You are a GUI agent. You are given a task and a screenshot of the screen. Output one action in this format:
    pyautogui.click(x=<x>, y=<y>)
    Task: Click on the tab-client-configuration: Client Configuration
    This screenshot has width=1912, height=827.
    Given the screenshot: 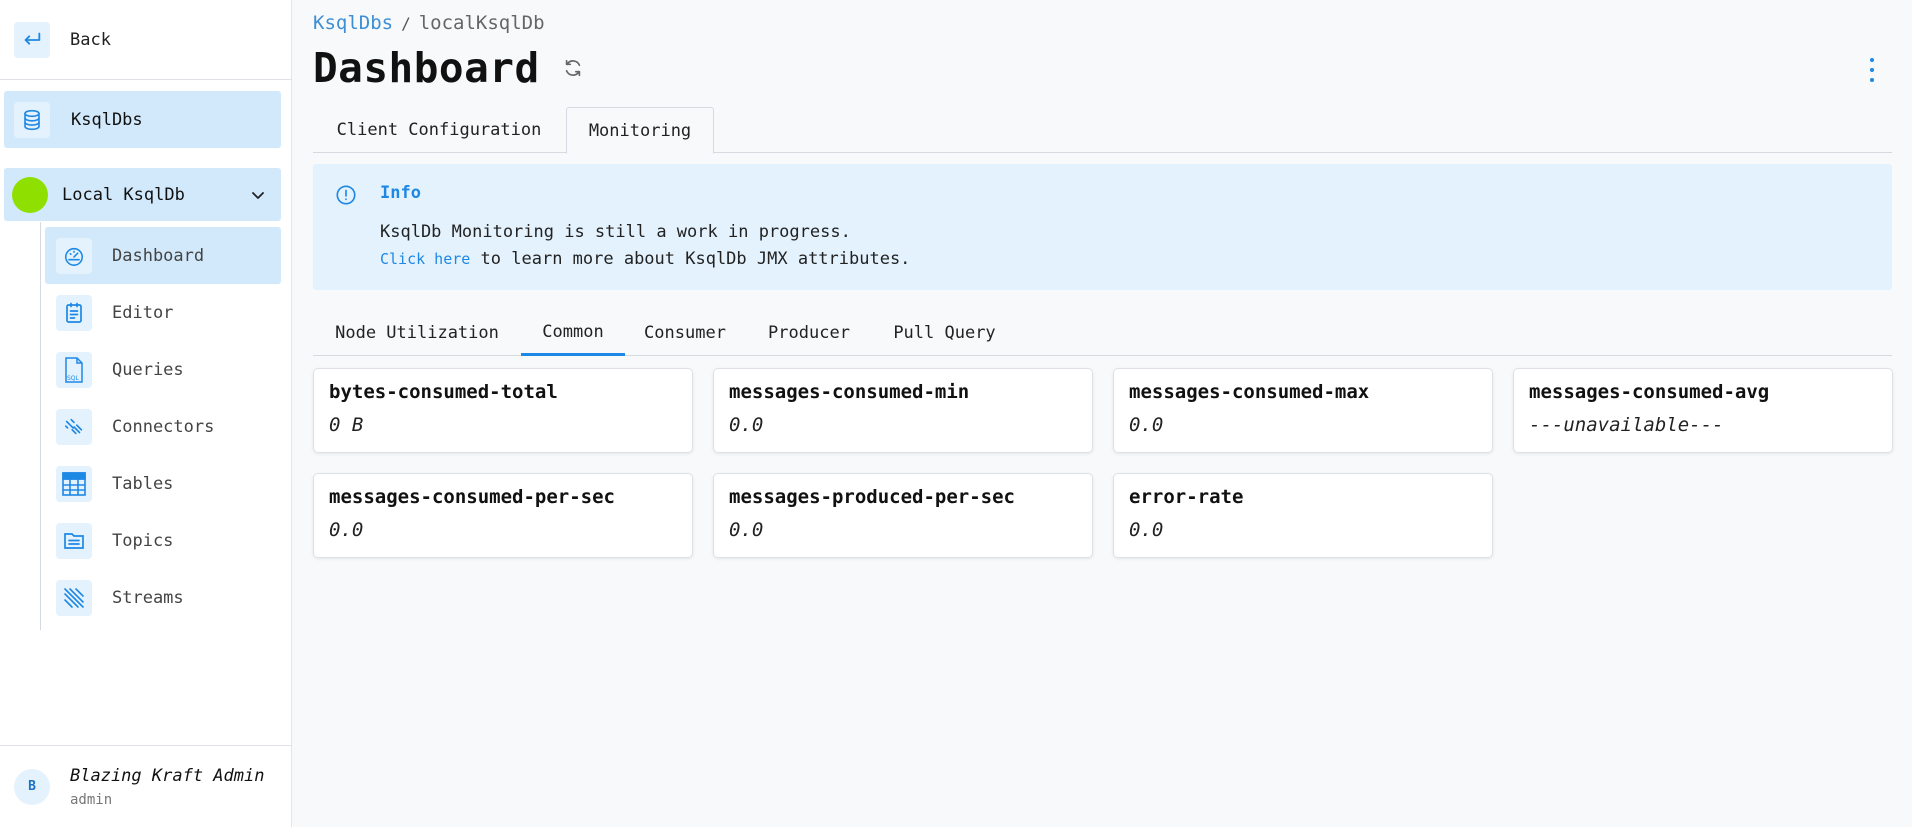 What is the action you would take?
    pyautogui.click(x=439, y=130)
    